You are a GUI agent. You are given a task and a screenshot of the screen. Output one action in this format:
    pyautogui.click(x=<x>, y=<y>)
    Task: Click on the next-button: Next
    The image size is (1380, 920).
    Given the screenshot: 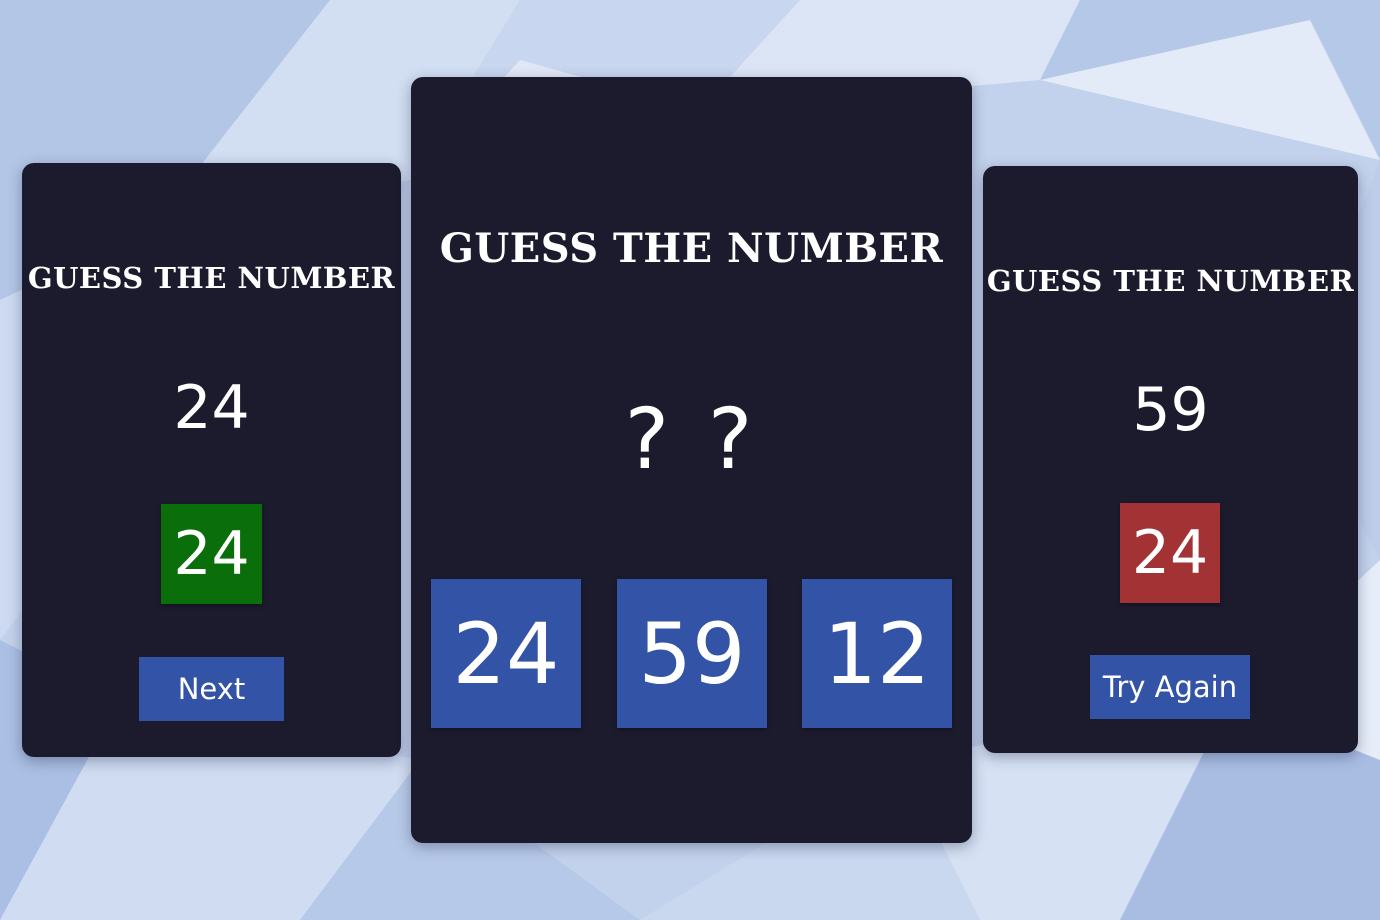 What is the action you would take?
    pyautogui.click(x=211, y=689)
    